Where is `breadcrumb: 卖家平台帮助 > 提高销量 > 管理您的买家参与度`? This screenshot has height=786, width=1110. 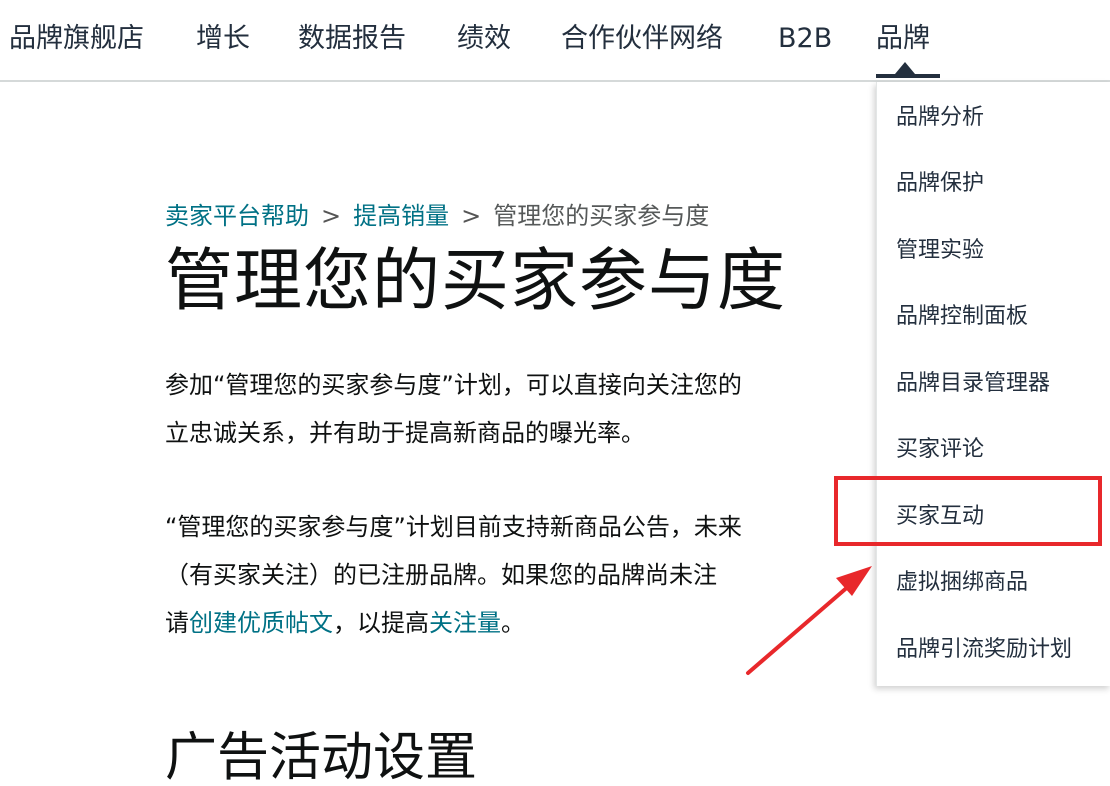 breadcrumb: 卖家平台帮助 > 提高销量 > 管理您的买家参与度 is located at coordinates (437, 216).